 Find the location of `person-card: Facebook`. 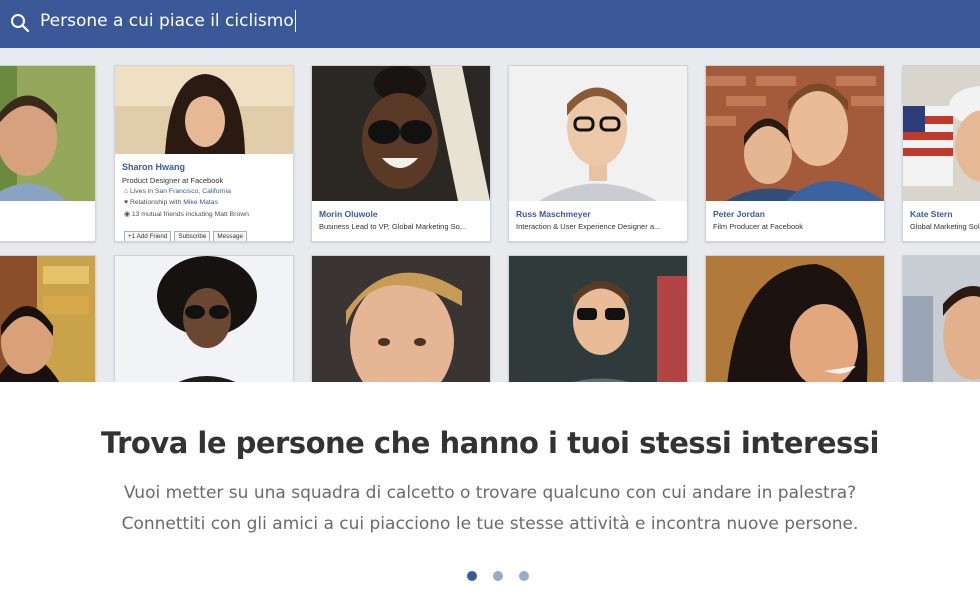

person-card: Facebook is located at coordinates (48, 153).